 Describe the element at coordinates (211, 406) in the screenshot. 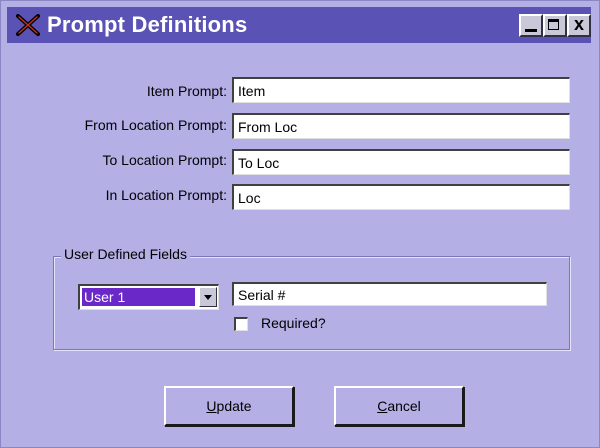

I see `update-mnemonic: U` at that location.